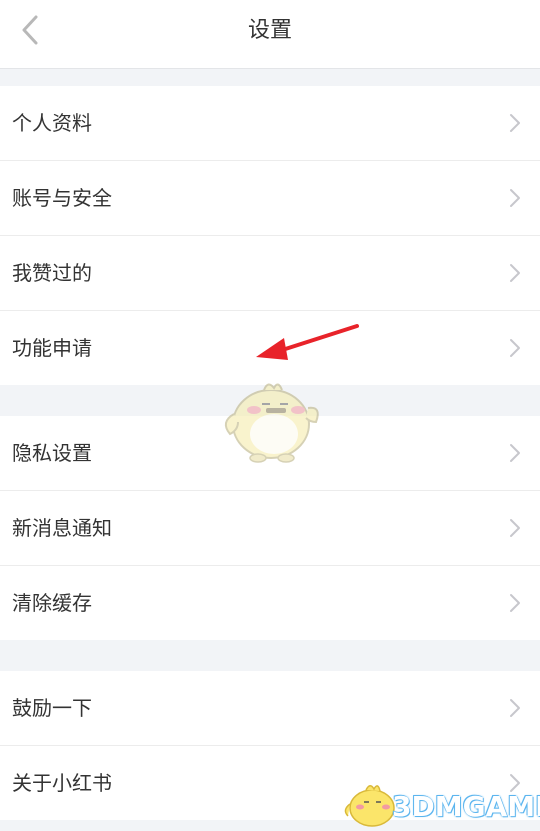 This screenshot has width=540, height=831. Describe the element at coordinates (62, 198) in the screenshot. I see `settings-item-label: 账号与安全` at that location.